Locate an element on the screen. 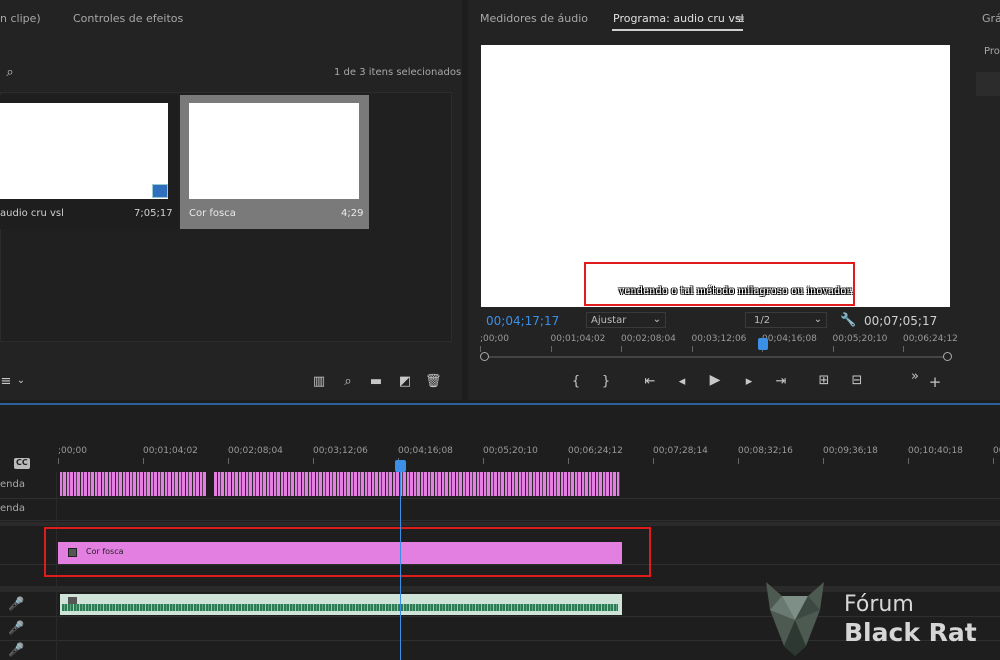 This screenshot has height=660, width=1000. go-to-out-icon: ⇥ is located at coordinates (781, 381).